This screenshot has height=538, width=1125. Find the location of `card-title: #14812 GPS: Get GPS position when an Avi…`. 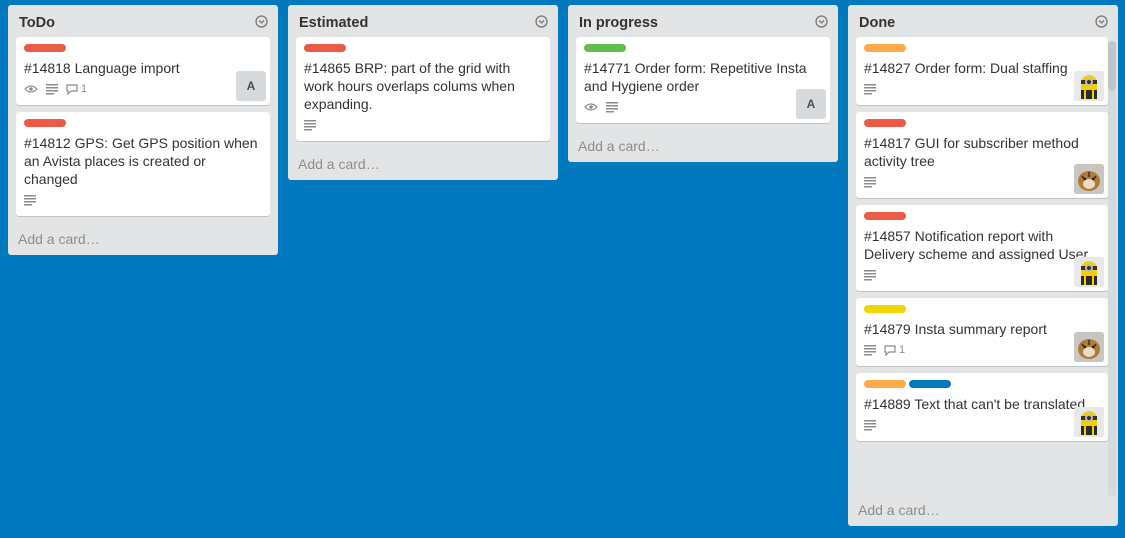

card-title: #14812 GPS: Get GPS position when an Avi… is located at coordinates (141, 161).